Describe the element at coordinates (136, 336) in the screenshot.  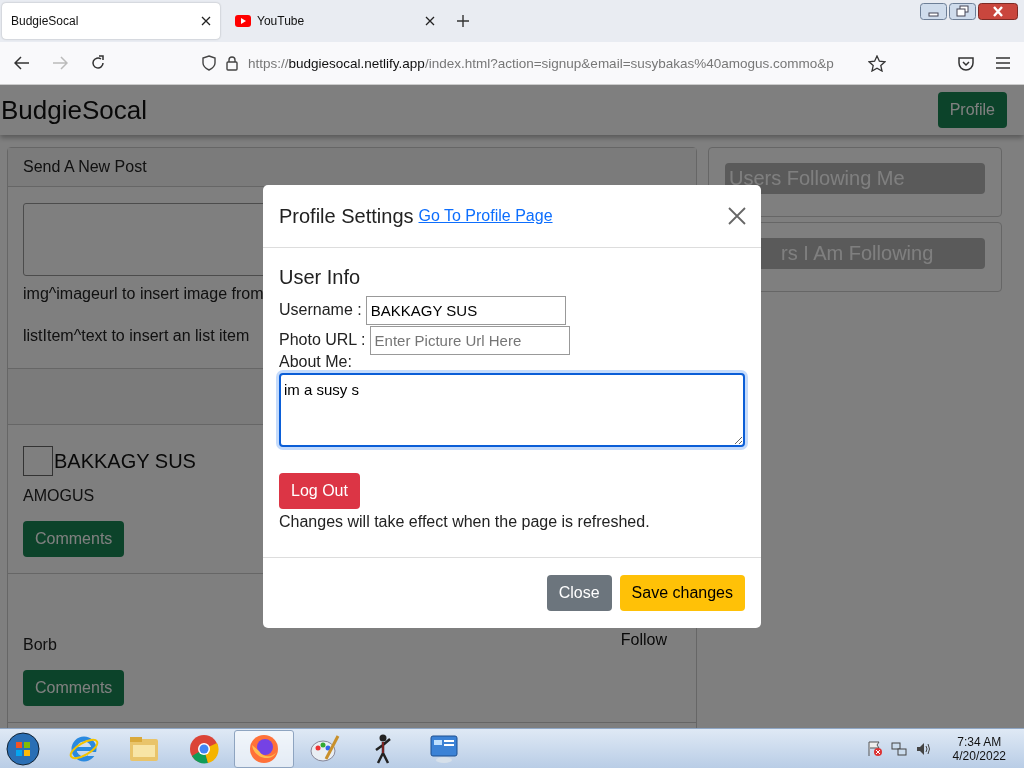
I see `hint-text: listItem^text to insert an list item` at that location.